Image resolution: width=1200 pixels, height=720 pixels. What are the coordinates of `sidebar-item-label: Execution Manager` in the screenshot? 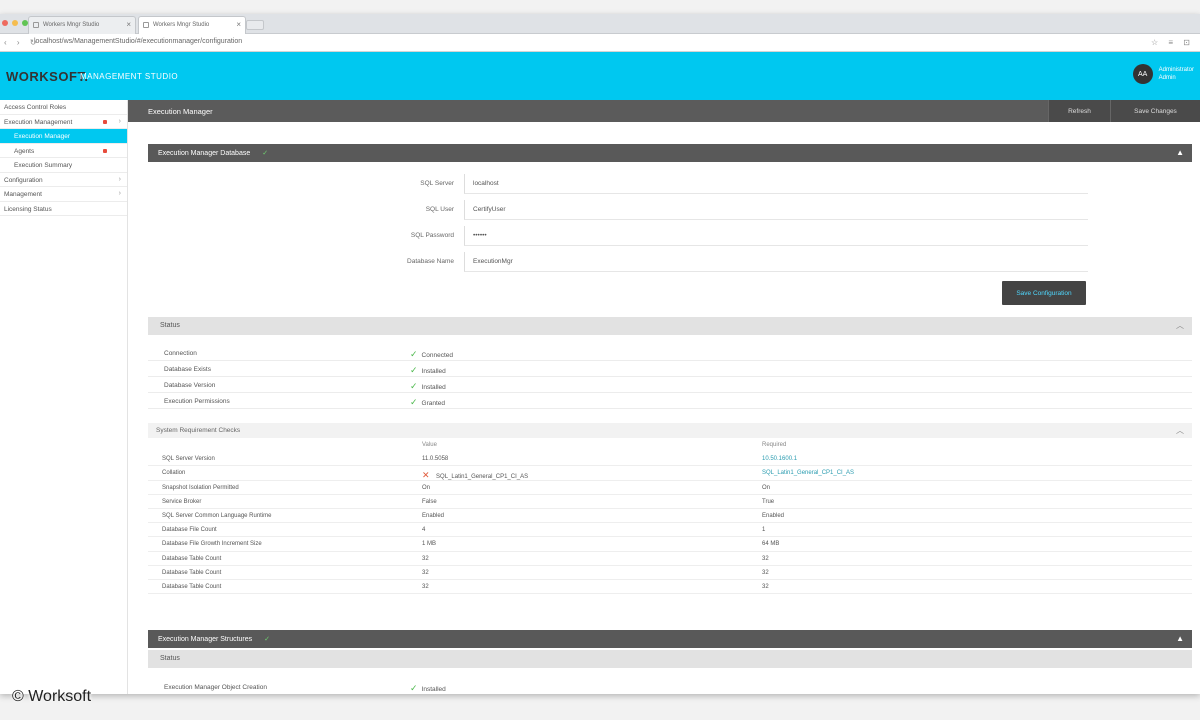 It's located at (42, 136).